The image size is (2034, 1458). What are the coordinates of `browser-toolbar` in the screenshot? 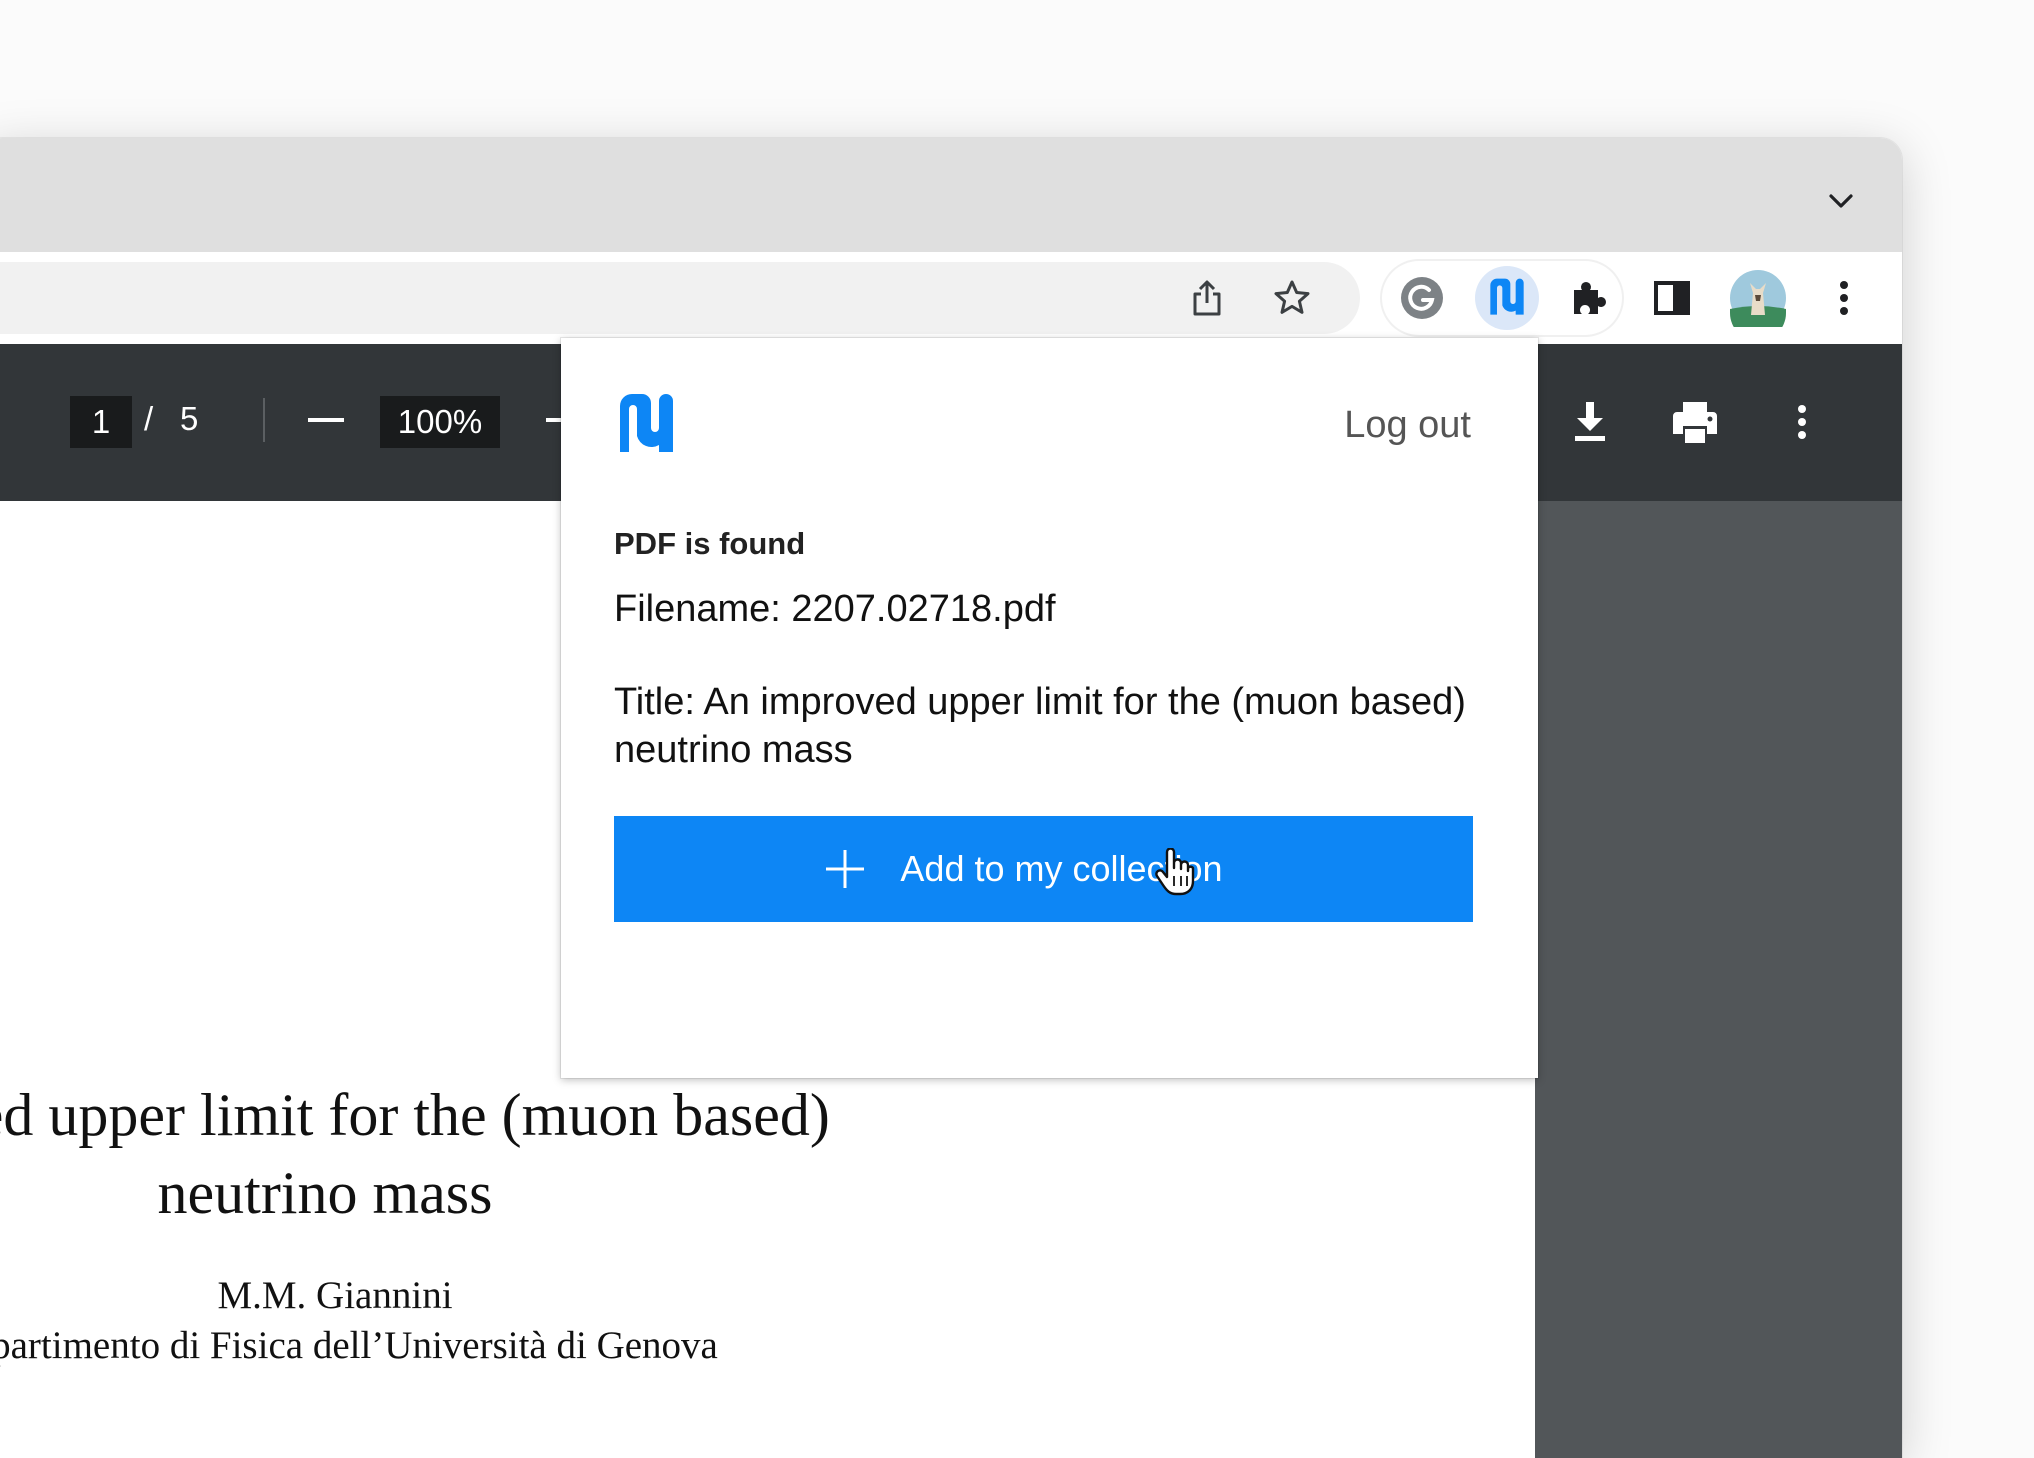 It's located at (951, 298).